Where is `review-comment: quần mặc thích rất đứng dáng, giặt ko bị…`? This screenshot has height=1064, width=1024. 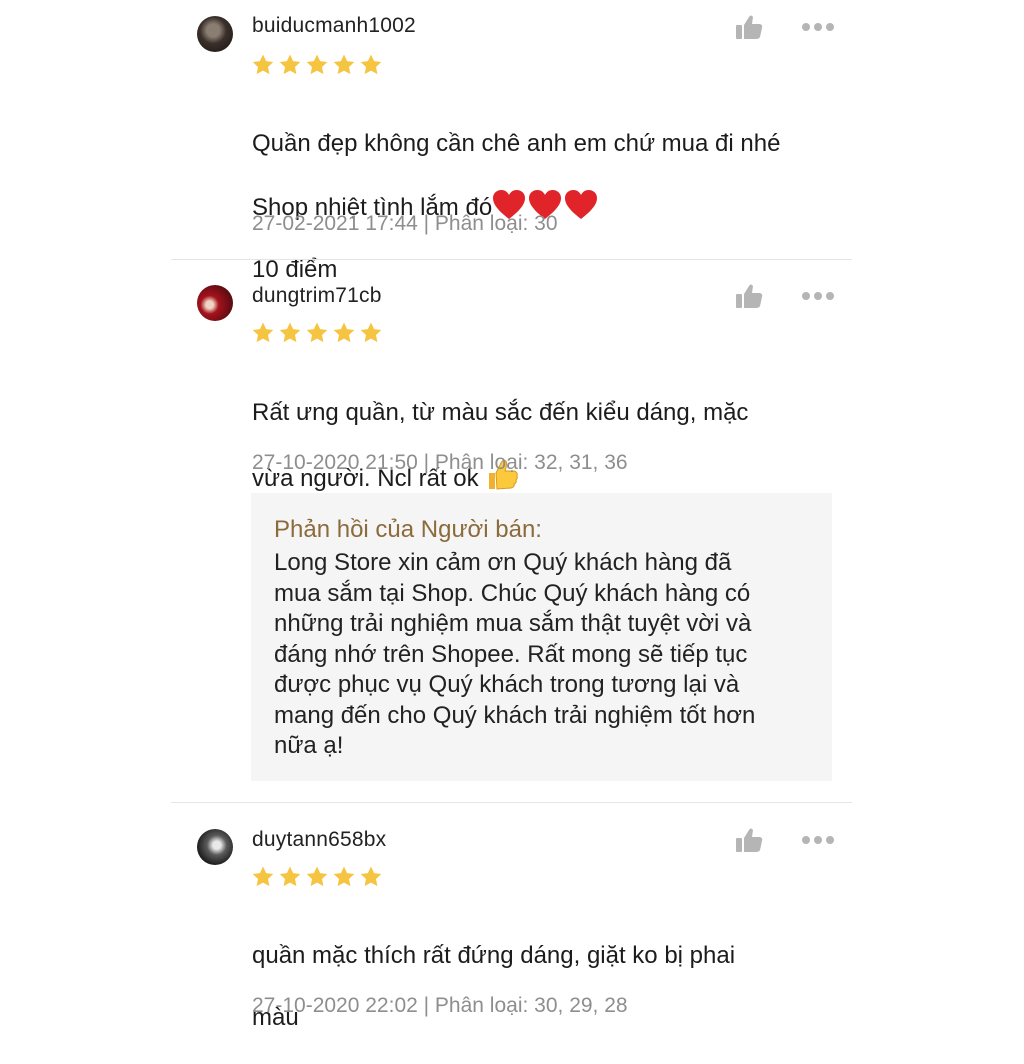 review-comment: quần mặc thích rất đứng dáng, giặt ko bị… is located at coordinates (552, 986).